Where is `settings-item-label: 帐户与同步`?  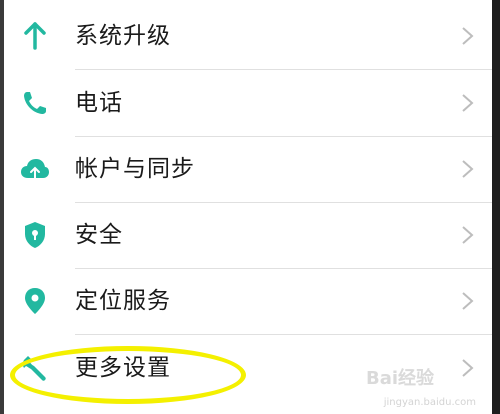 settings-item-label: 帐户与同步 is located at coordinates (135, 169).